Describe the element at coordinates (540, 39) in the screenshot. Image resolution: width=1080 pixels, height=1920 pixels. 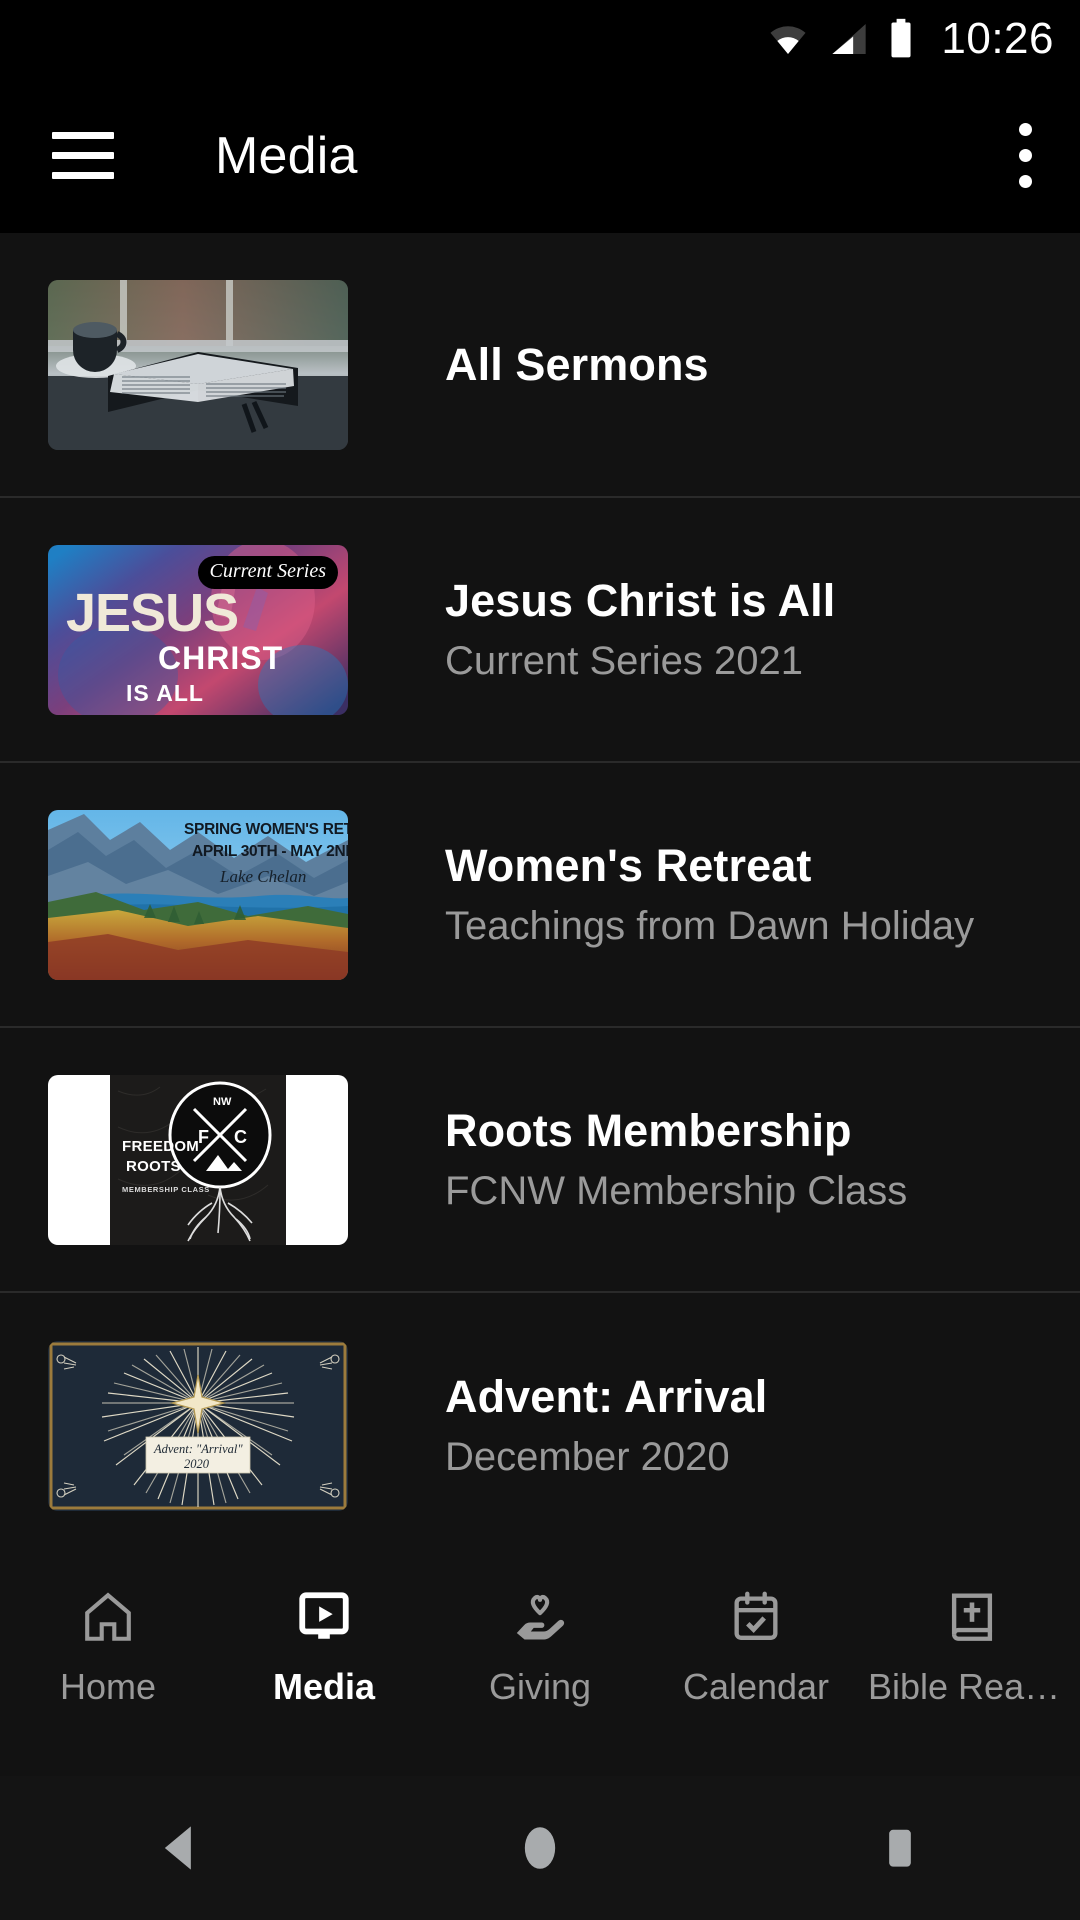
I see `status-bar: 10:26` at that location.